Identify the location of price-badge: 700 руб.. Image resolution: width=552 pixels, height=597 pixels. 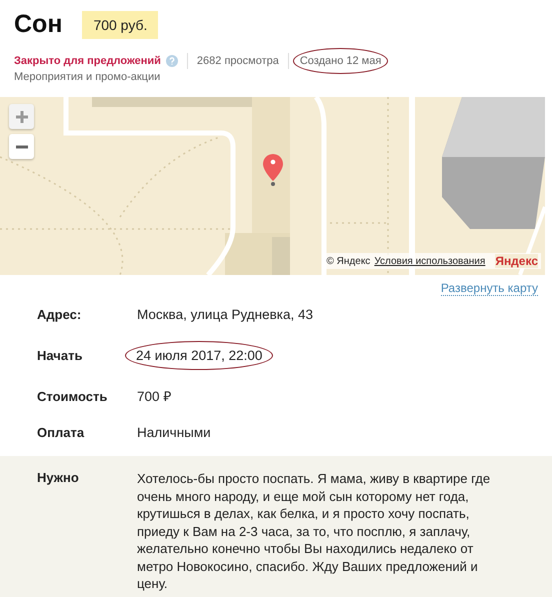
(120, 24).